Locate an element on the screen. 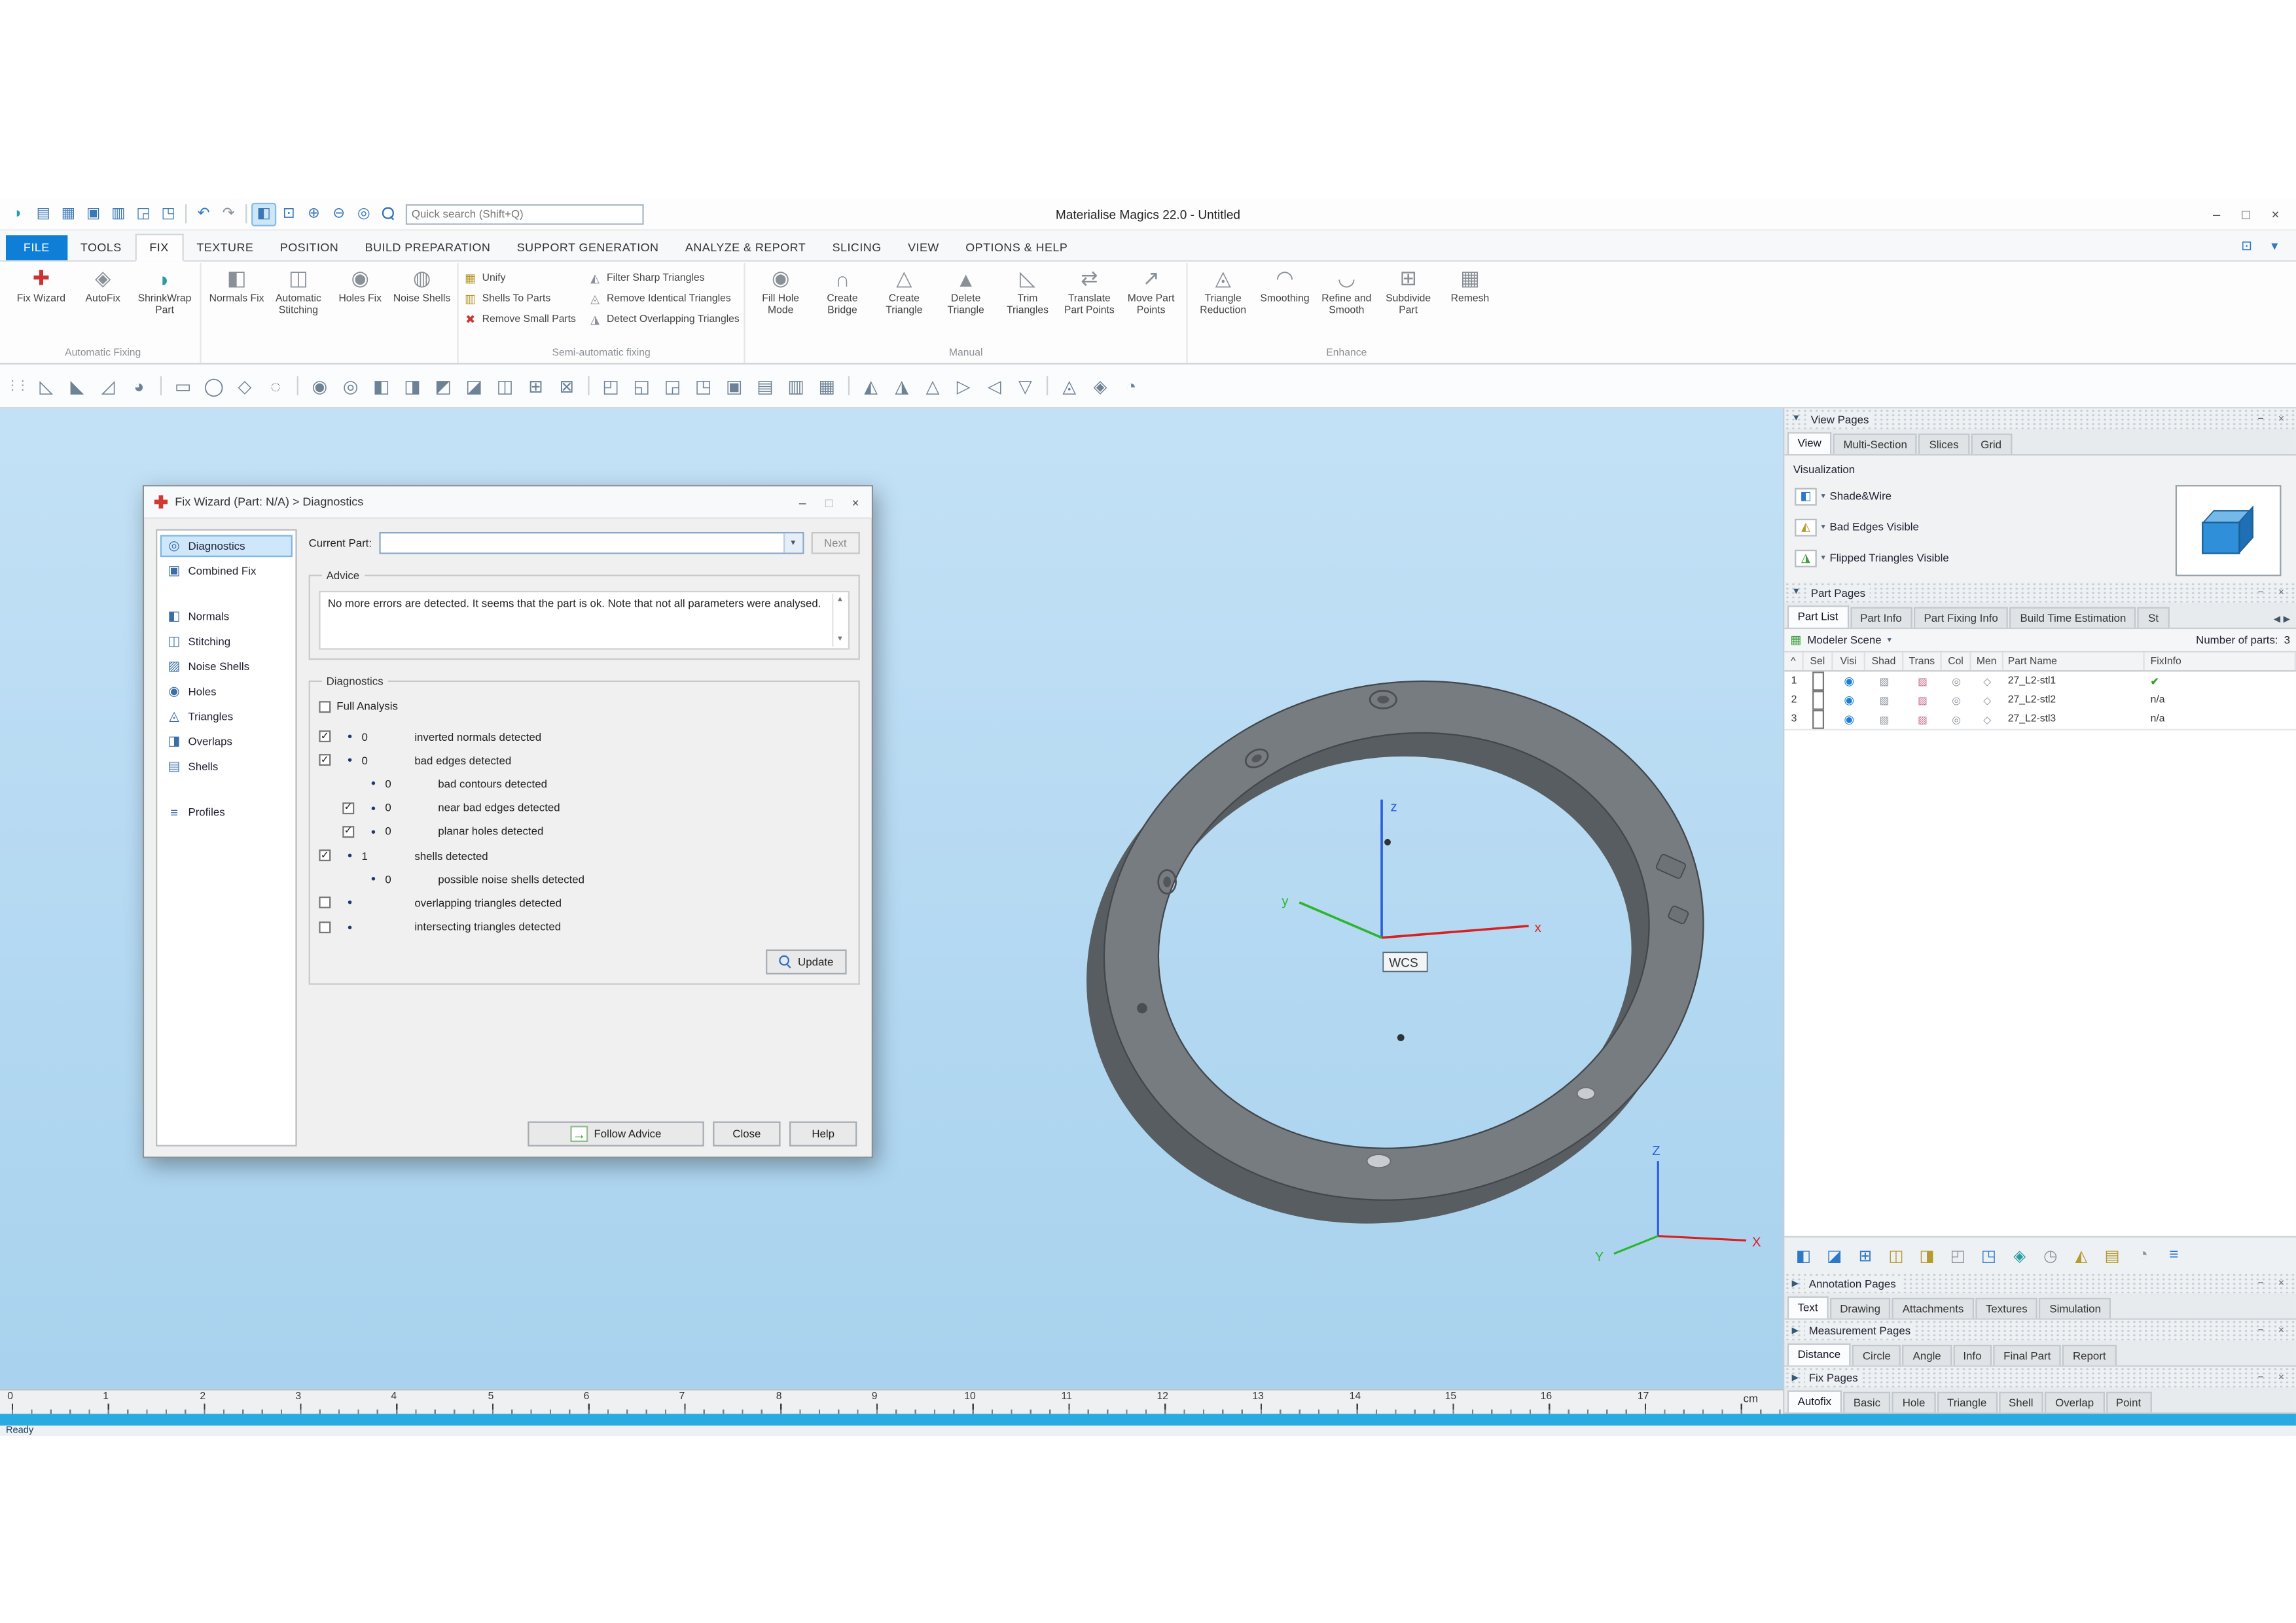 This screenshot has width=2296, height=1623. holes-fix-button: ◉ Holes Fix is located at coordinates (360, 284).